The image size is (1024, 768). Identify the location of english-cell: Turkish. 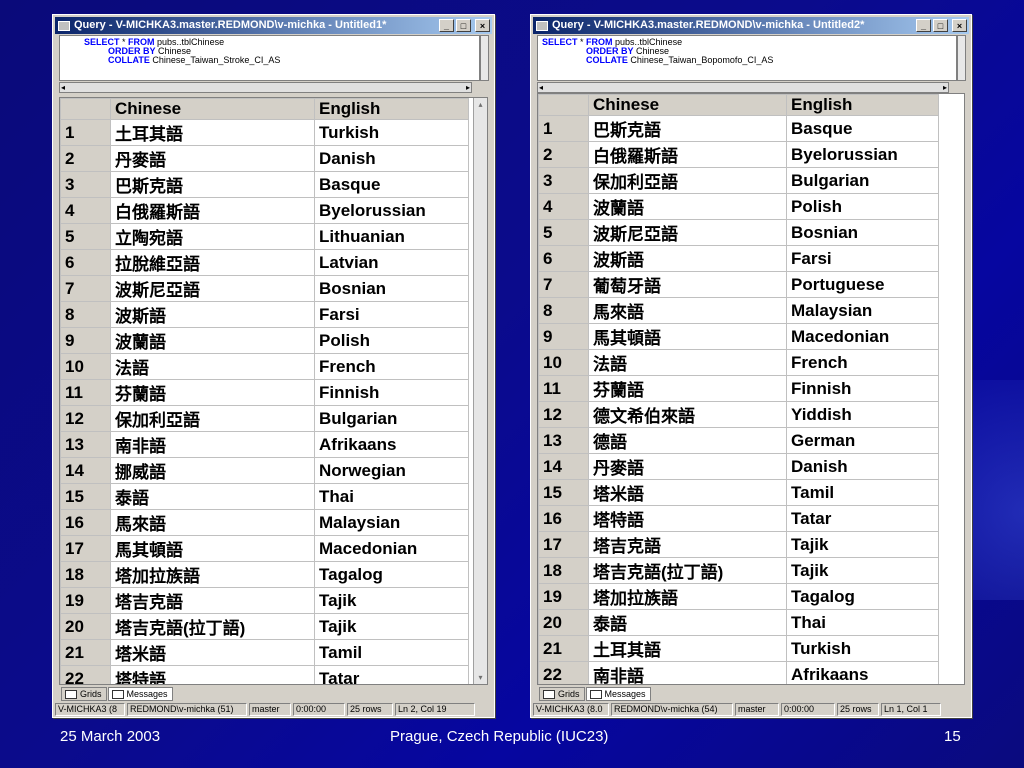
(862, 649).